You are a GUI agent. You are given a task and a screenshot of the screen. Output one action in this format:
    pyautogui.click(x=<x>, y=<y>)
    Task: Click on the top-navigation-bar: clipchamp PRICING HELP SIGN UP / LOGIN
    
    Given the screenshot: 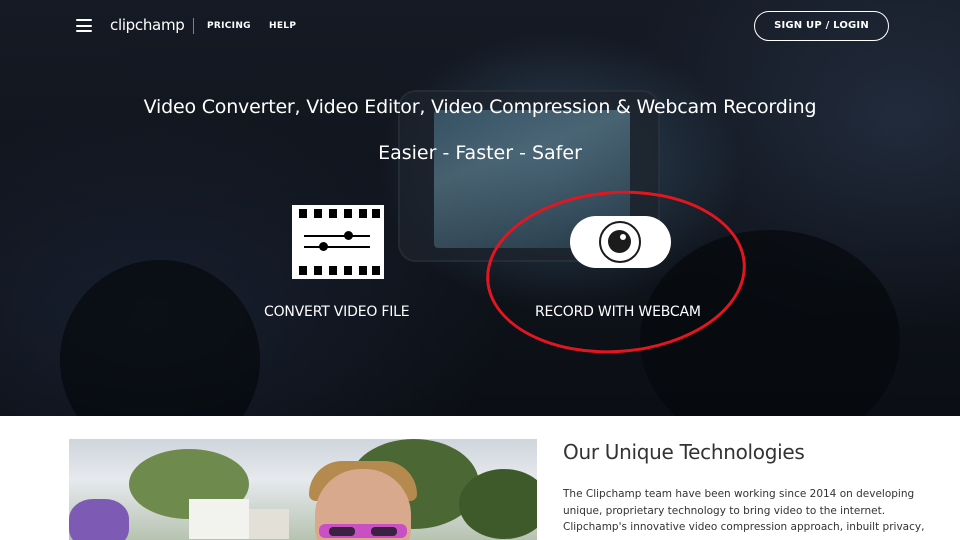 What is the action you would take?
    pyautogui.click(x=480, y=27)
    